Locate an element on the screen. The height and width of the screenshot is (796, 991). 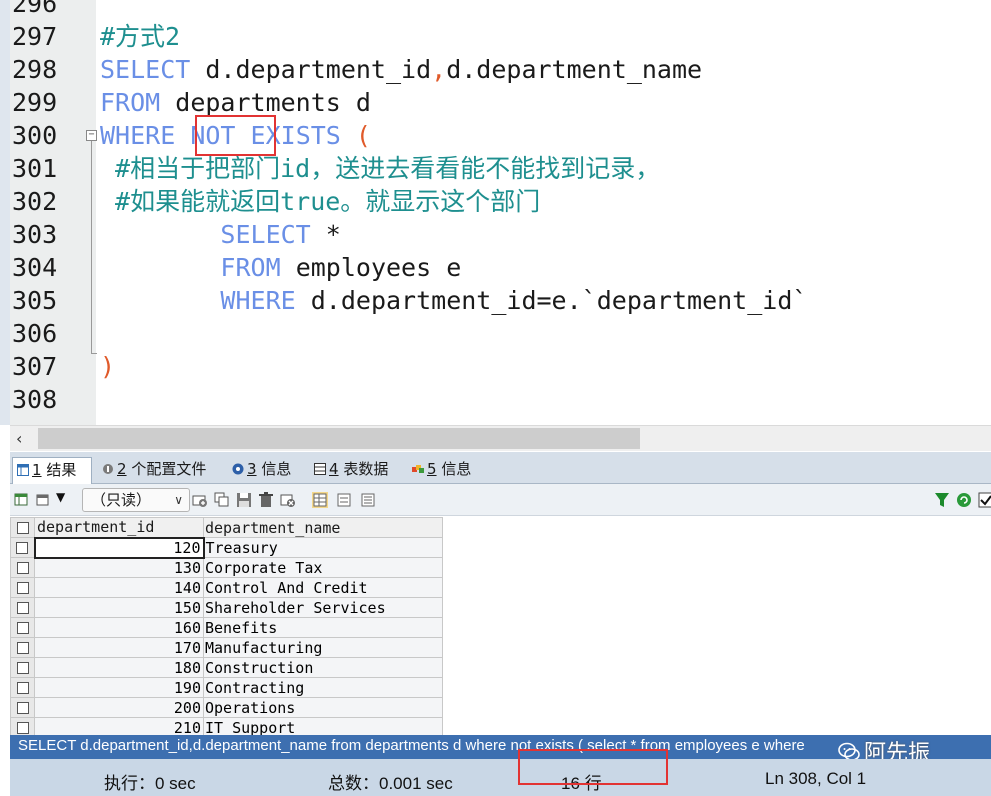
code-line: 299 FROM departments d is located at coordinates (495, 102).